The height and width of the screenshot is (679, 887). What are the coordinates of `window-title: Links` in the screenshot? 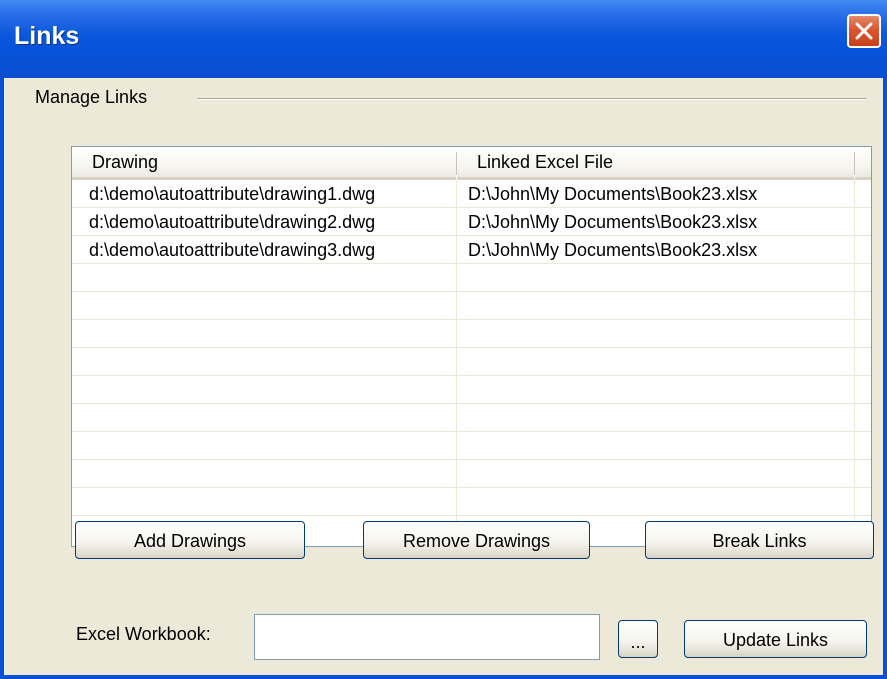 It's located at (47, 36).